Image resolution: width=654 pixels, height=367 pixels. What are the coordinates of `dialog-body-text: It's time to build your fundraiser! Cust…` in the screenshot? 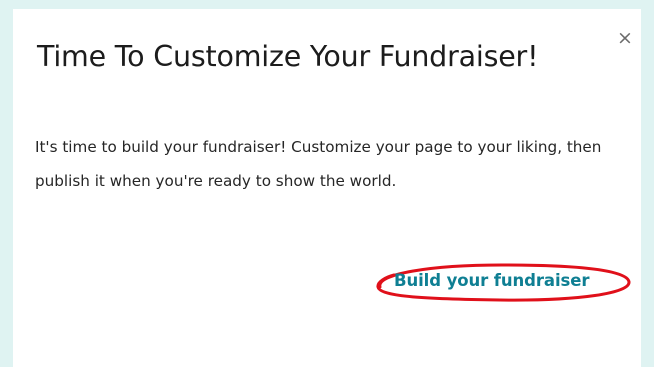 It's located at (318, 164).